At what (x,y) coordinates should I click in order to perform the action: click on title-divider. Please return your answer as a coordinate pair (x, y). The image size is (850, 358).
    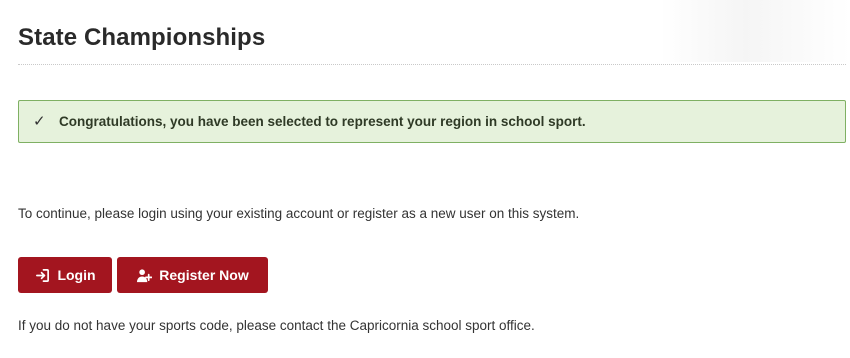
    Looking at the image, I should click on (432, 64).